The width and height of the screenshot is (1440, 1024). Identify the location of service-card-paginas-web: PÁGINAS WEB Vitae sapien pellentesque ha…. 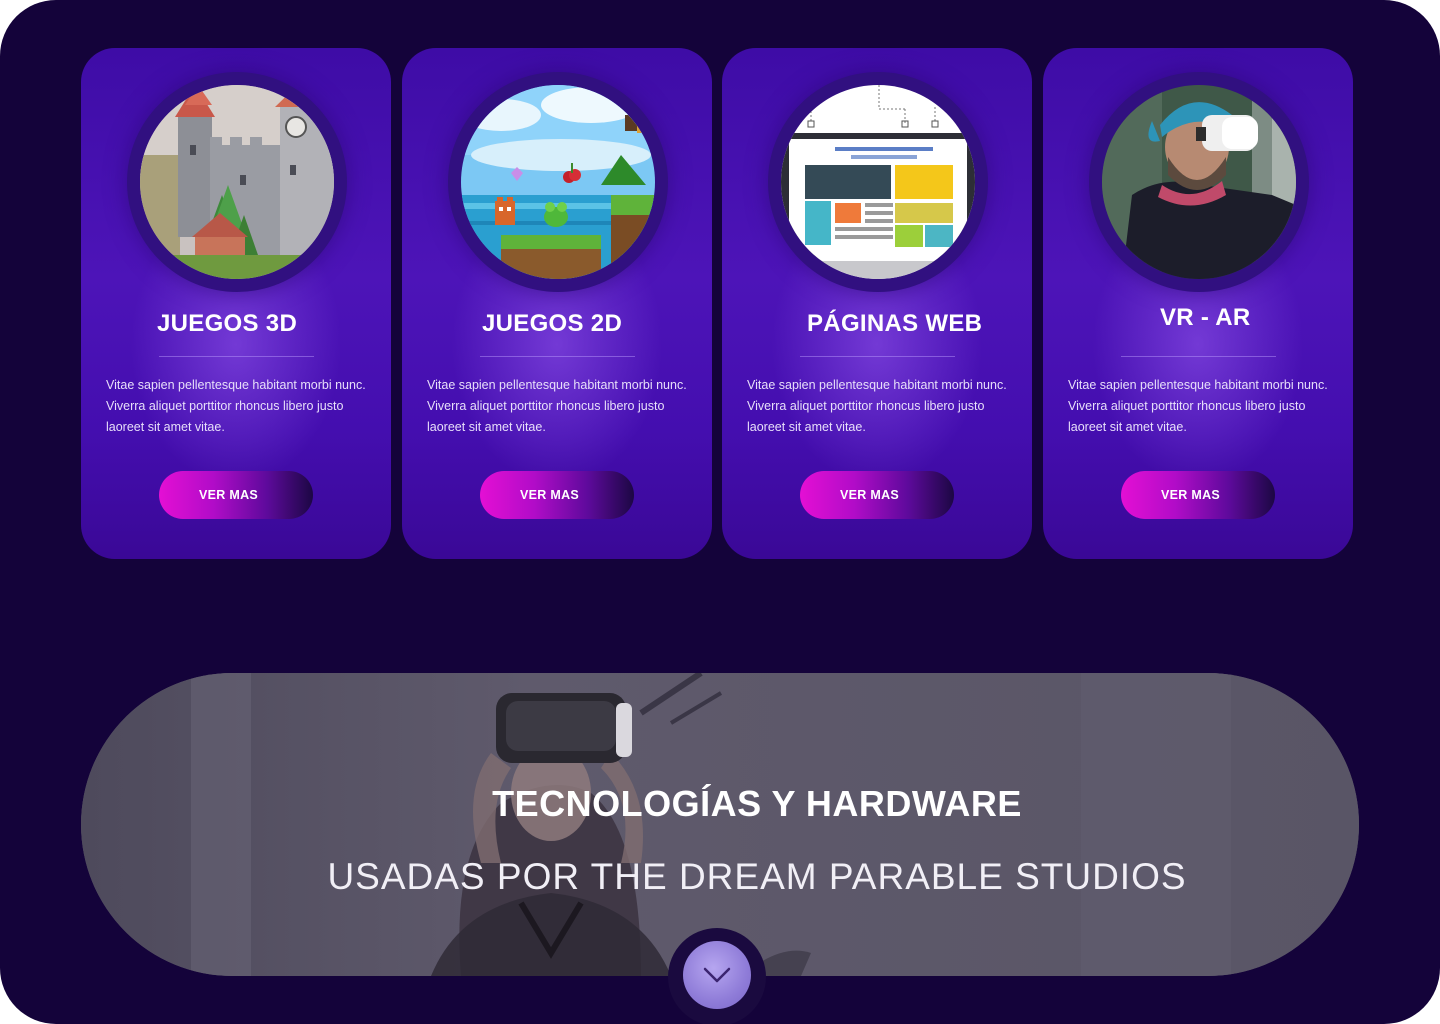
(877, 303).